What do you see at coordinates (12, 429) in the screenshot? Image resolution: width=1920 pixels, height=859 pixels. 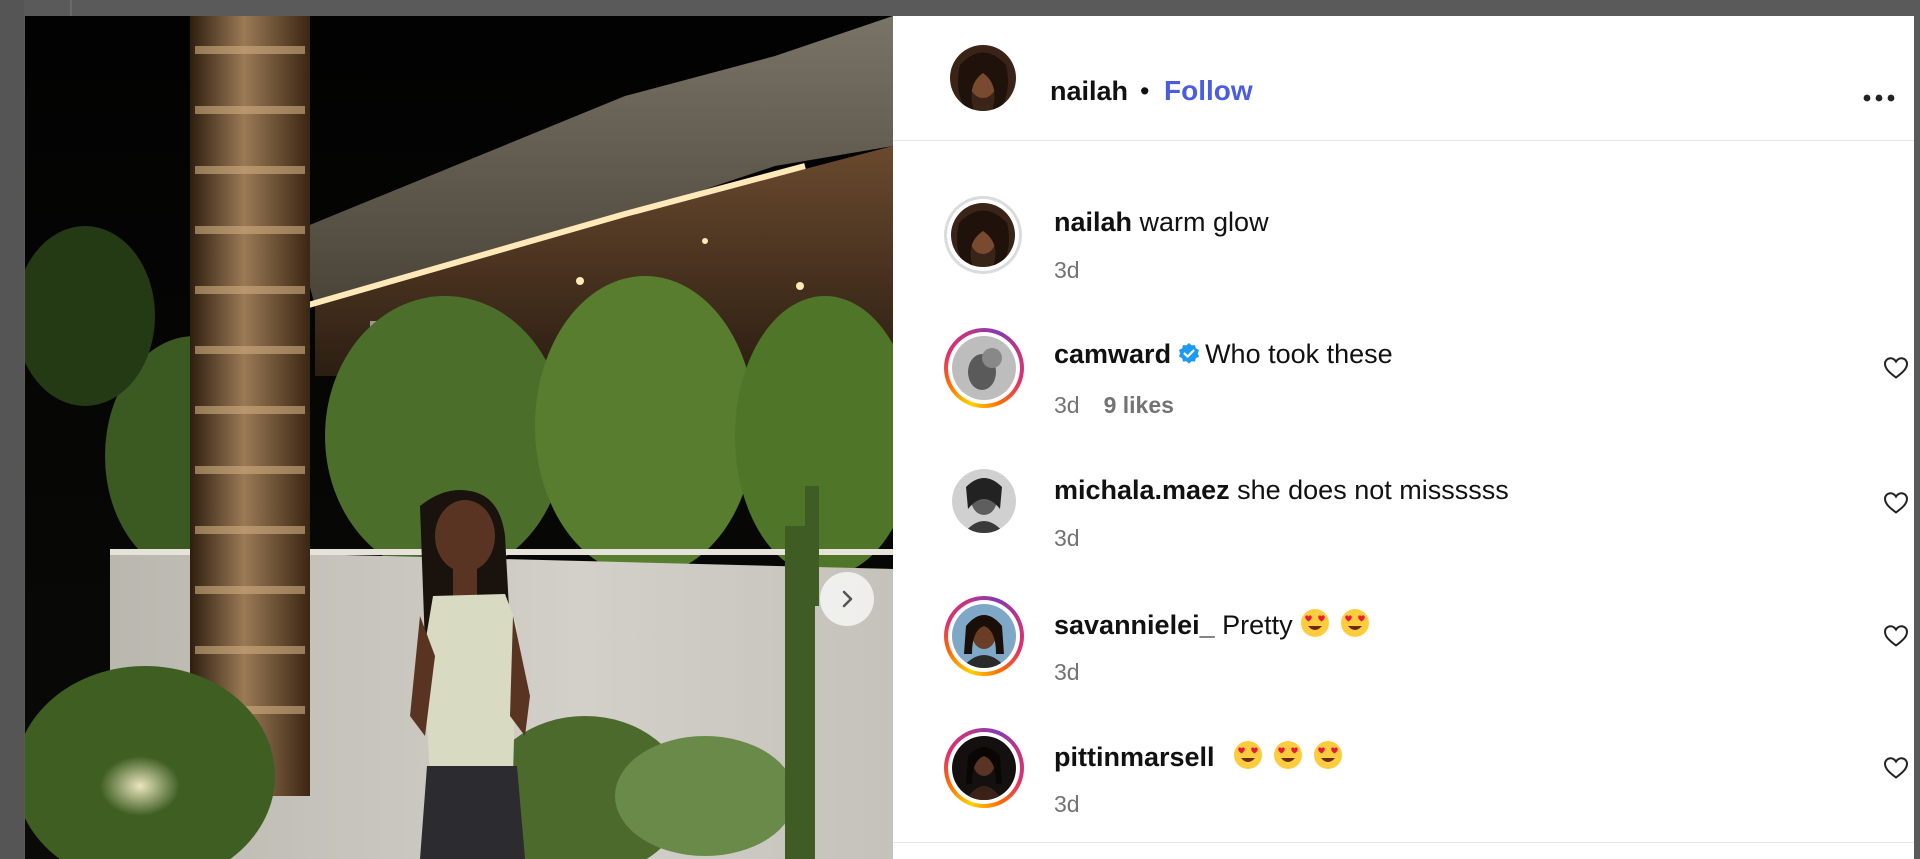 I see `page-backdrop` at bounding box center [12, 429].